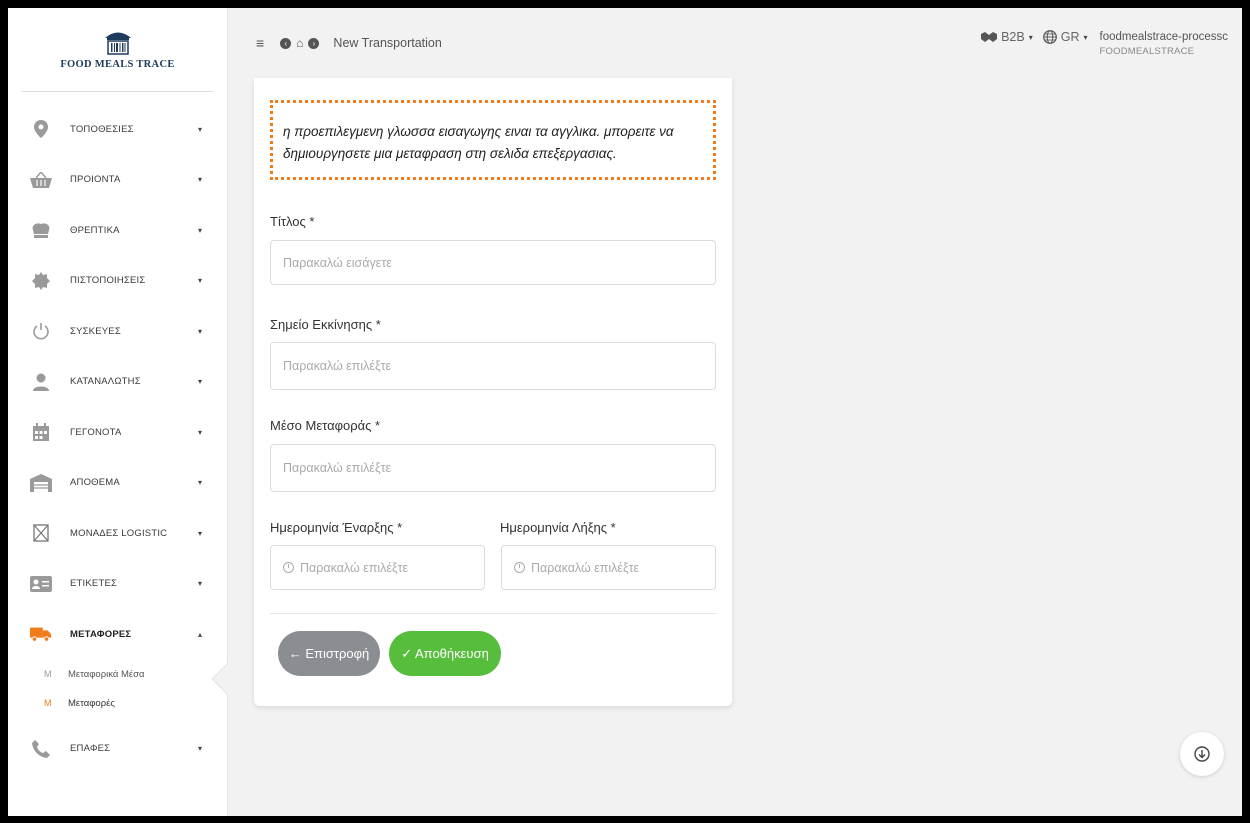  Describe the element at coordinates (41, 483) in the screenshot. I see `warehouse-icon` at that location.